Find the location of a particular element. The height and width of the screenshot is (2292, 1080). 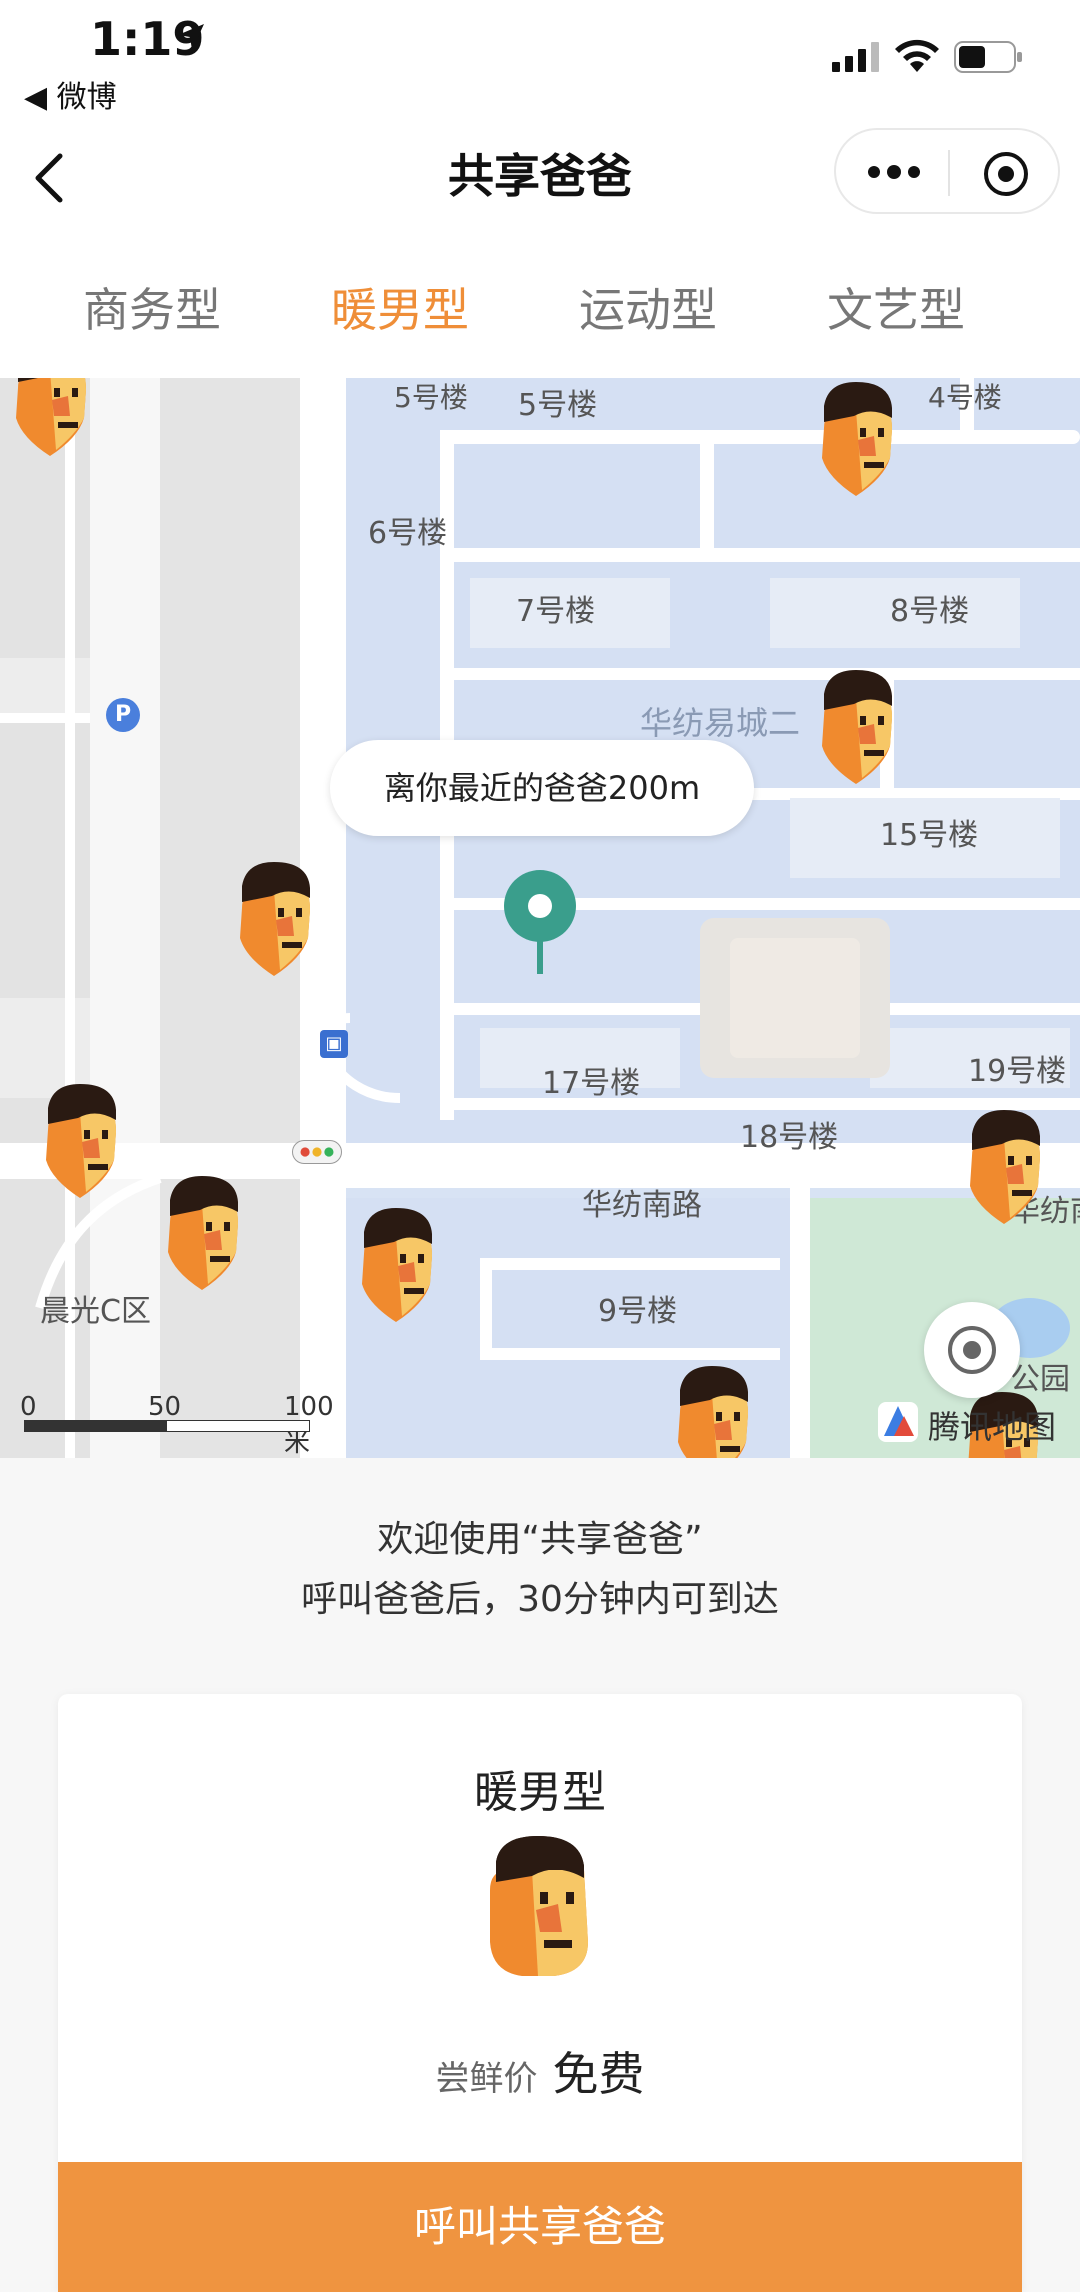

battery-icon is located at coordinates (988, 57).